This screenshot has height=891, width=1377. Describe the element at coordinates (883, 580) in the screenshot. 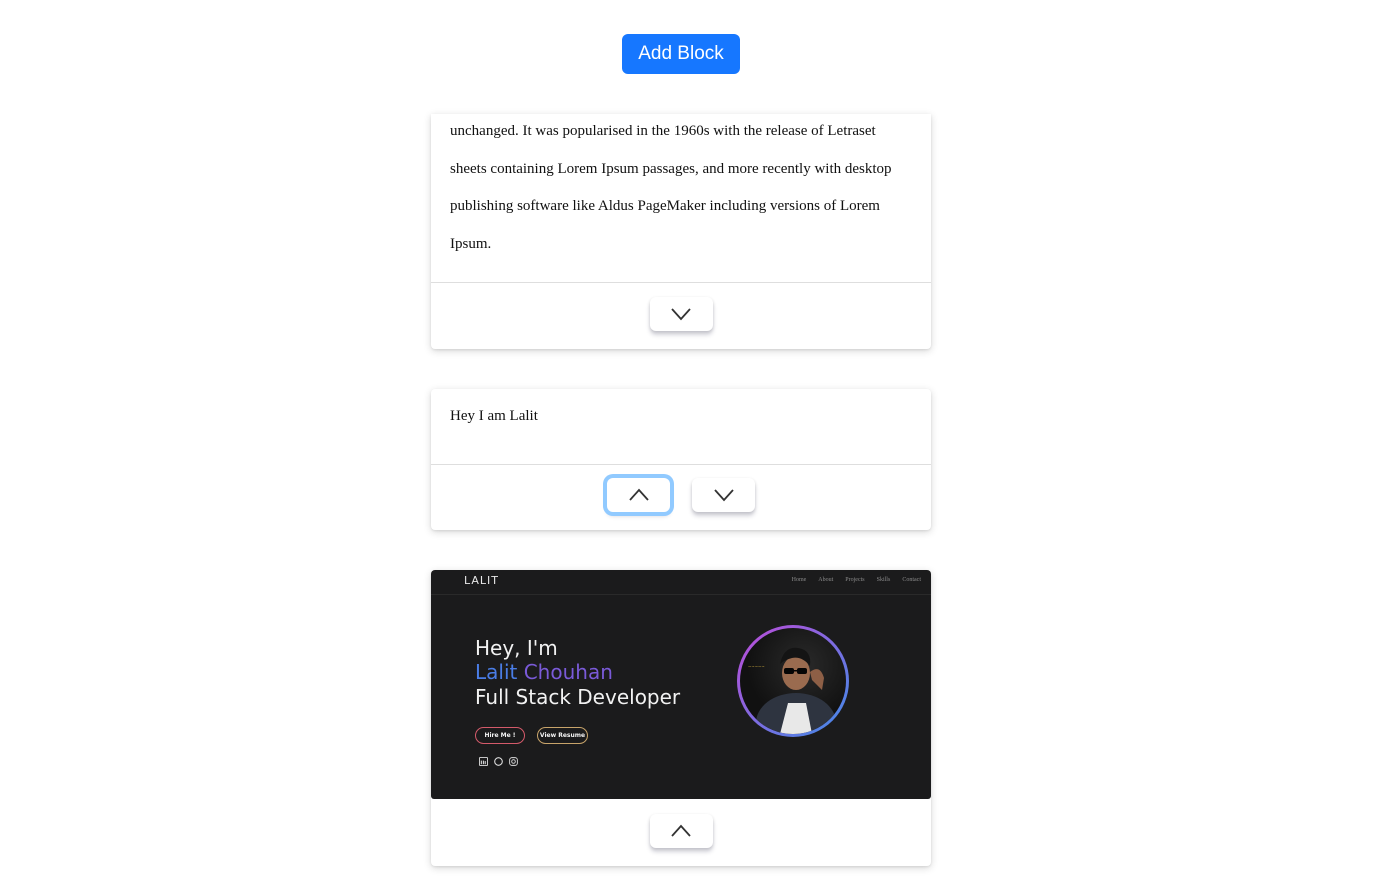

I see `preview-nav-link: Skills` at that location.